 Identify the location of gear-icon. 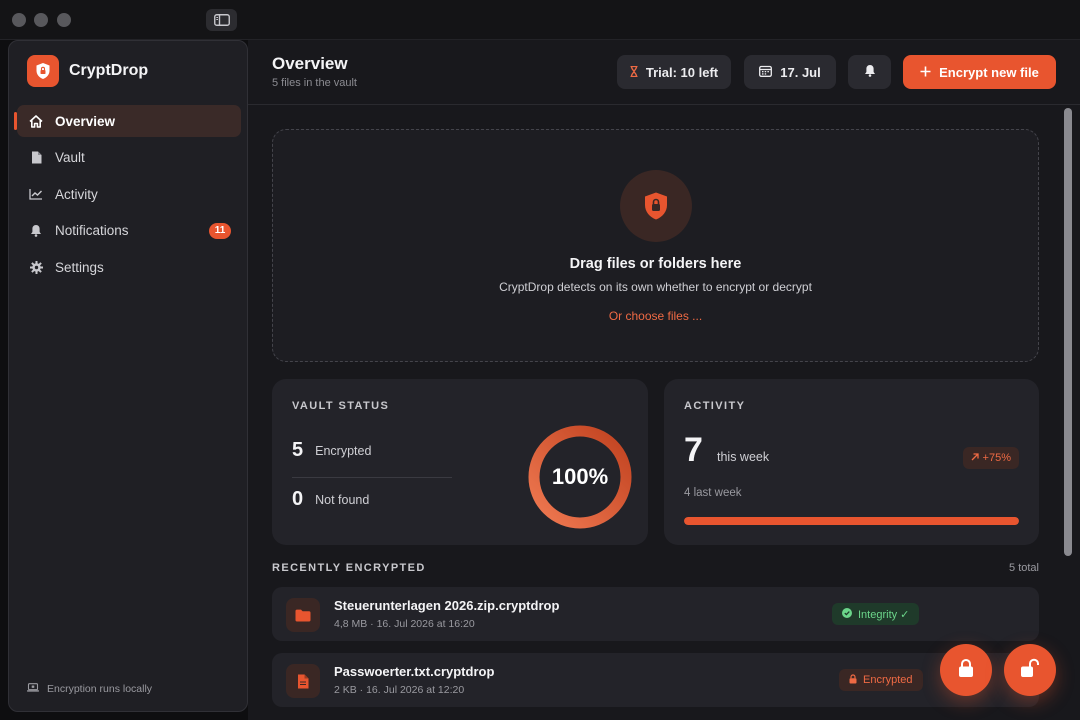
(36, 267).